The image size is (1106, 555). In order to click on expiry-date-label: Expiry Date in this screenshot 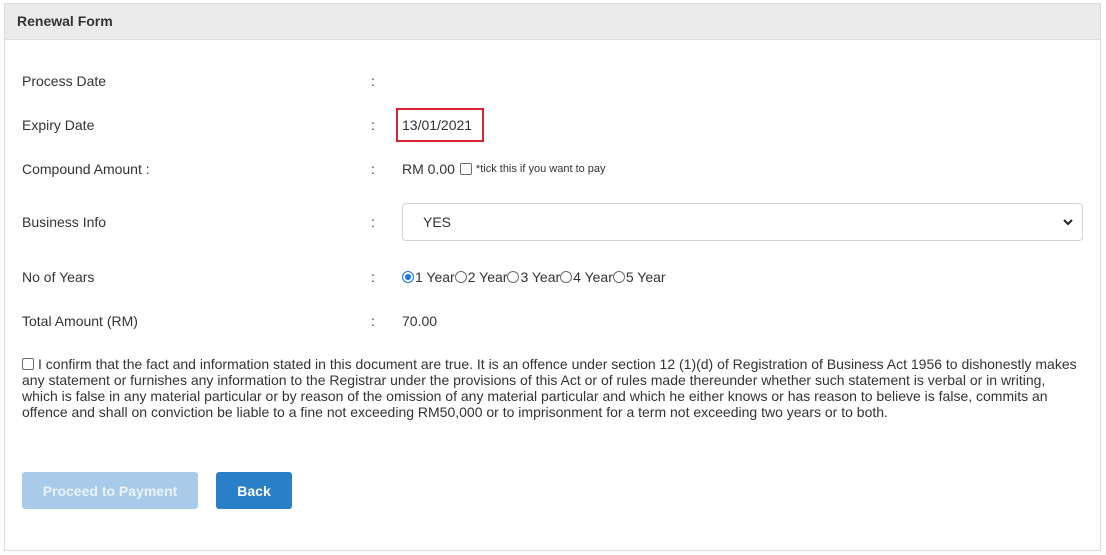, I will do `click(58, 125)`.